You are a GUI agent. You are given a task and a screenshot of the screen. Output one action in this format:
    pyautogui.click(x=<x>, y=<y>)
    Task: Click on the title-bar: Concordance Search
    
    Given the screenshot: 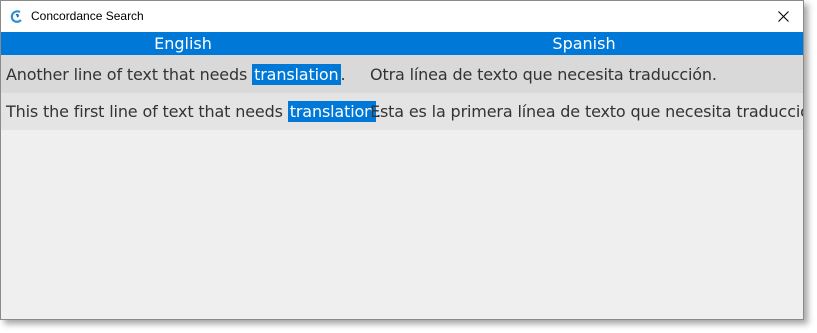 What is the action you would take?
    pyautogui.click(x=402, y=16)
    